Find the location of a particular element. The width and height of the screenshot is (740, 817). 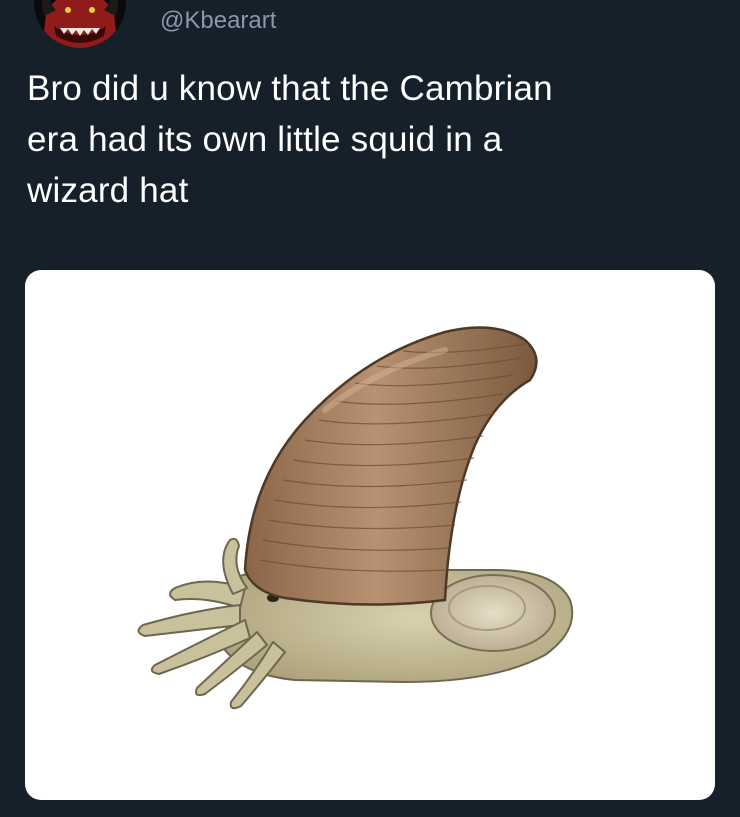

tweet-text-line: Bro did u know that the Cambrian is located at coordinates (290, 88).